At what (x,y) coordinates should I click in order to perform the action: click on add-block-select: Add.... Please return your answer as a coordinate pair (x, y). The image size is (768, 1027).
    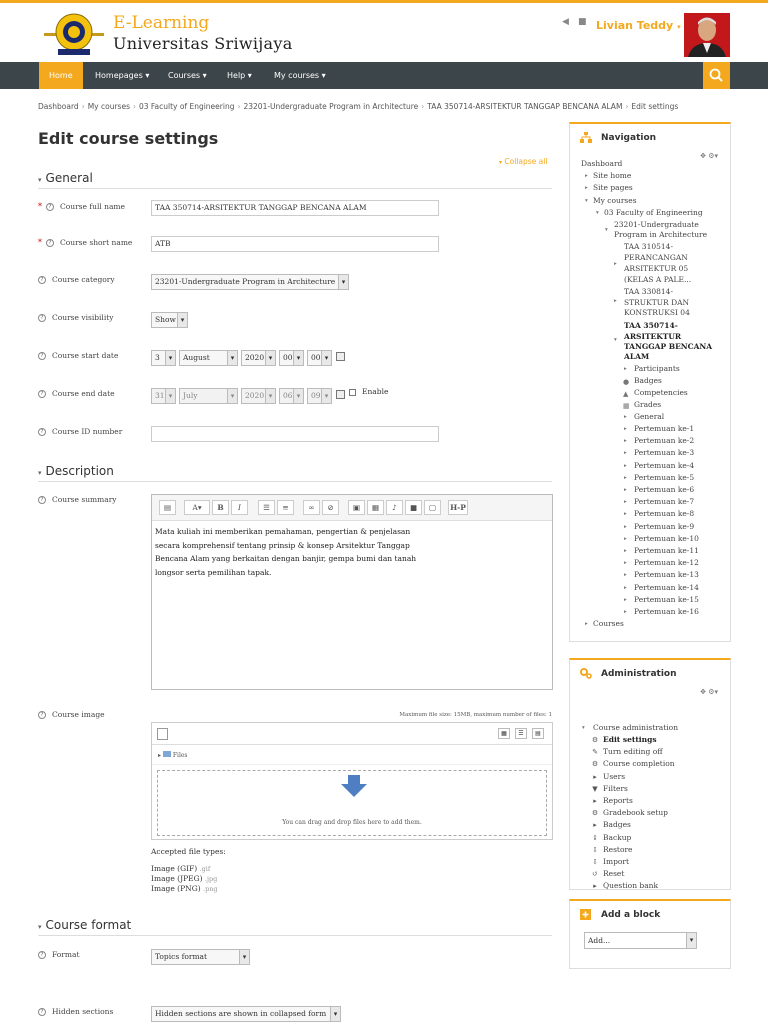
    Looking at the image, I should click on (640, 940).